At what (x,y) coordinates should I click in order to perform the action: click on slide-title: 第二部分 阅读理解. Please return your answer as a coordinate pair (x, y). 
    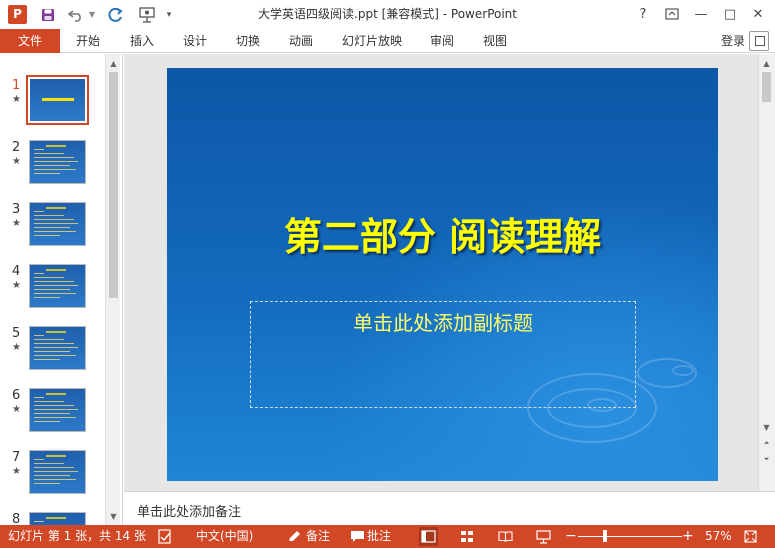
    Looking at the image, I should click on (442, 233).